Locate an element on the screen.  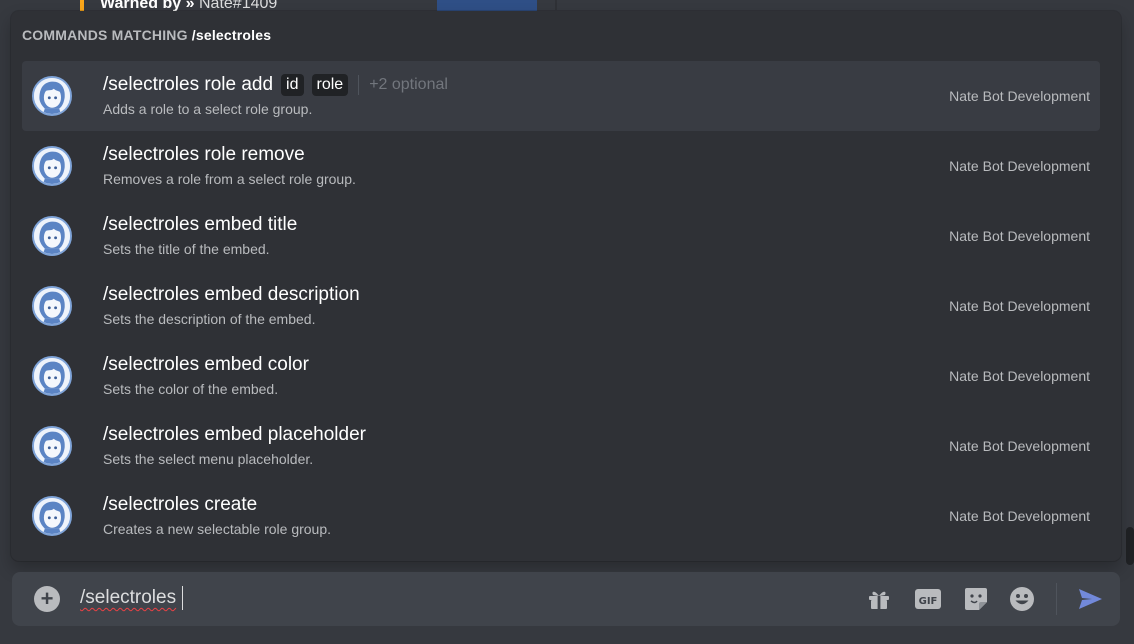
command-description: Sets the select menu placeholder. is located at coordinates (208, 459).